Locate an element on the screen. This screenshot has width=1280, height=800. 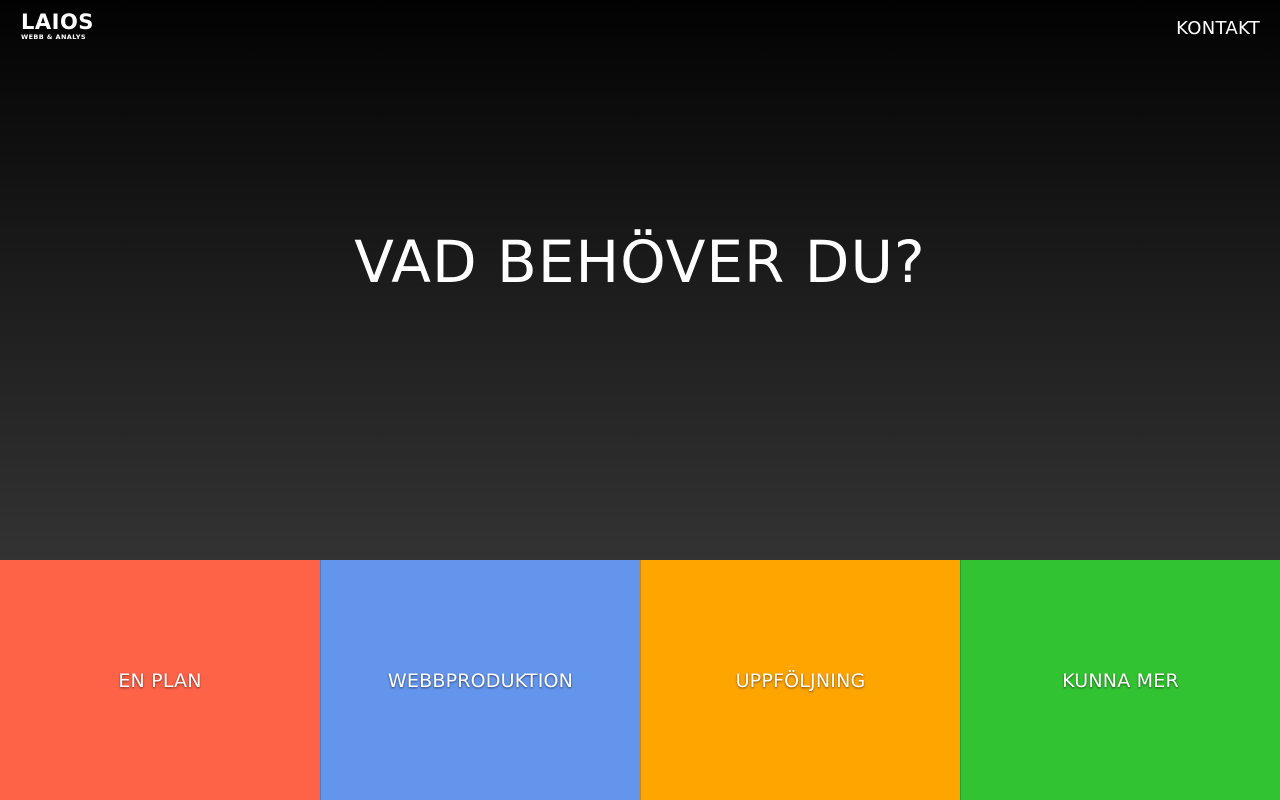
logo-name: LAIOS is located at coordinates (57, 22).